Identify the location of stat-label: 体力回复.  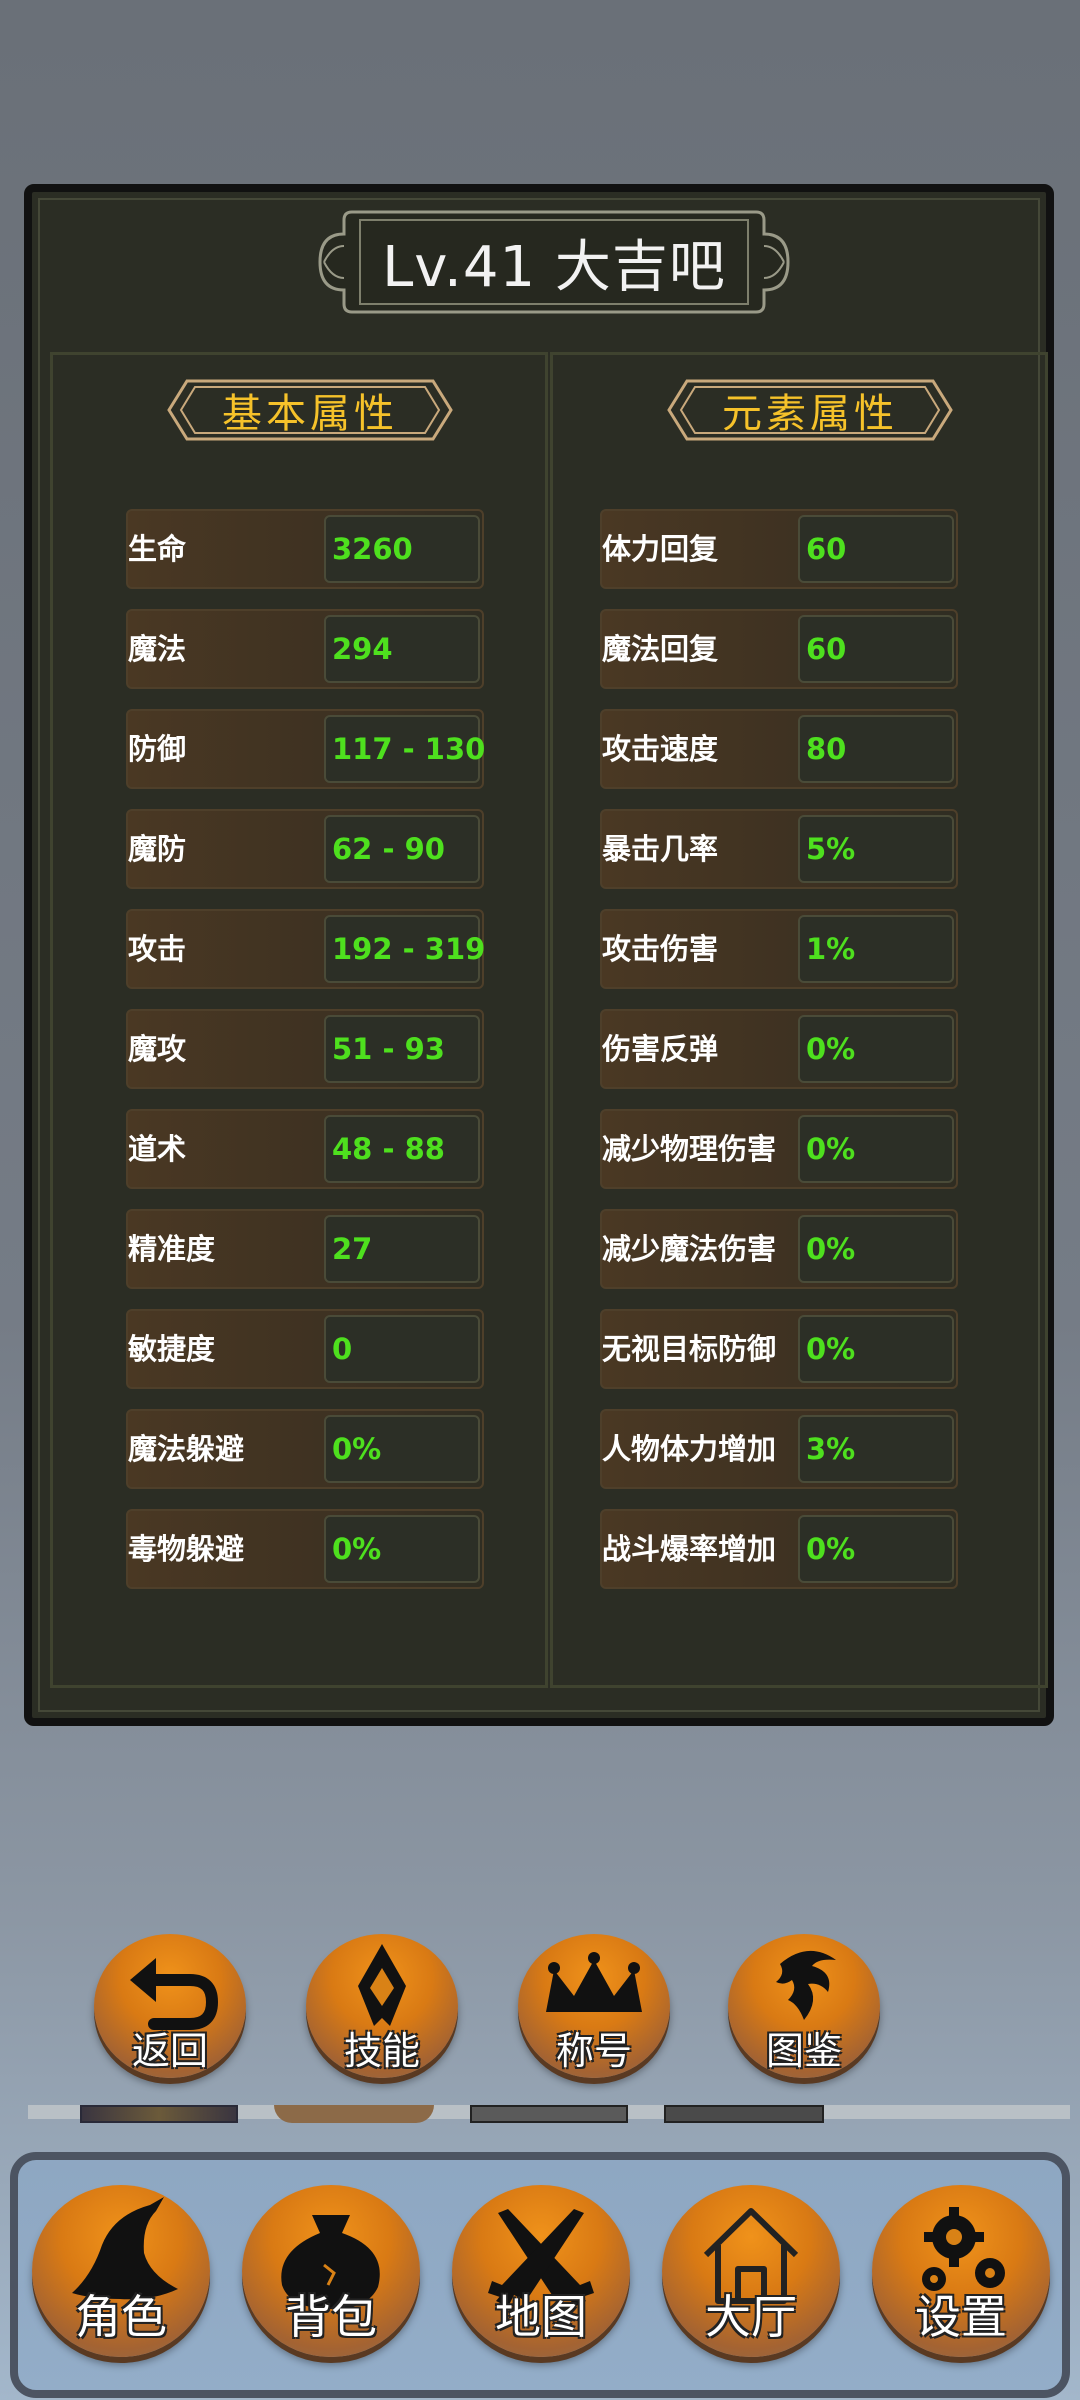
(660, 549).